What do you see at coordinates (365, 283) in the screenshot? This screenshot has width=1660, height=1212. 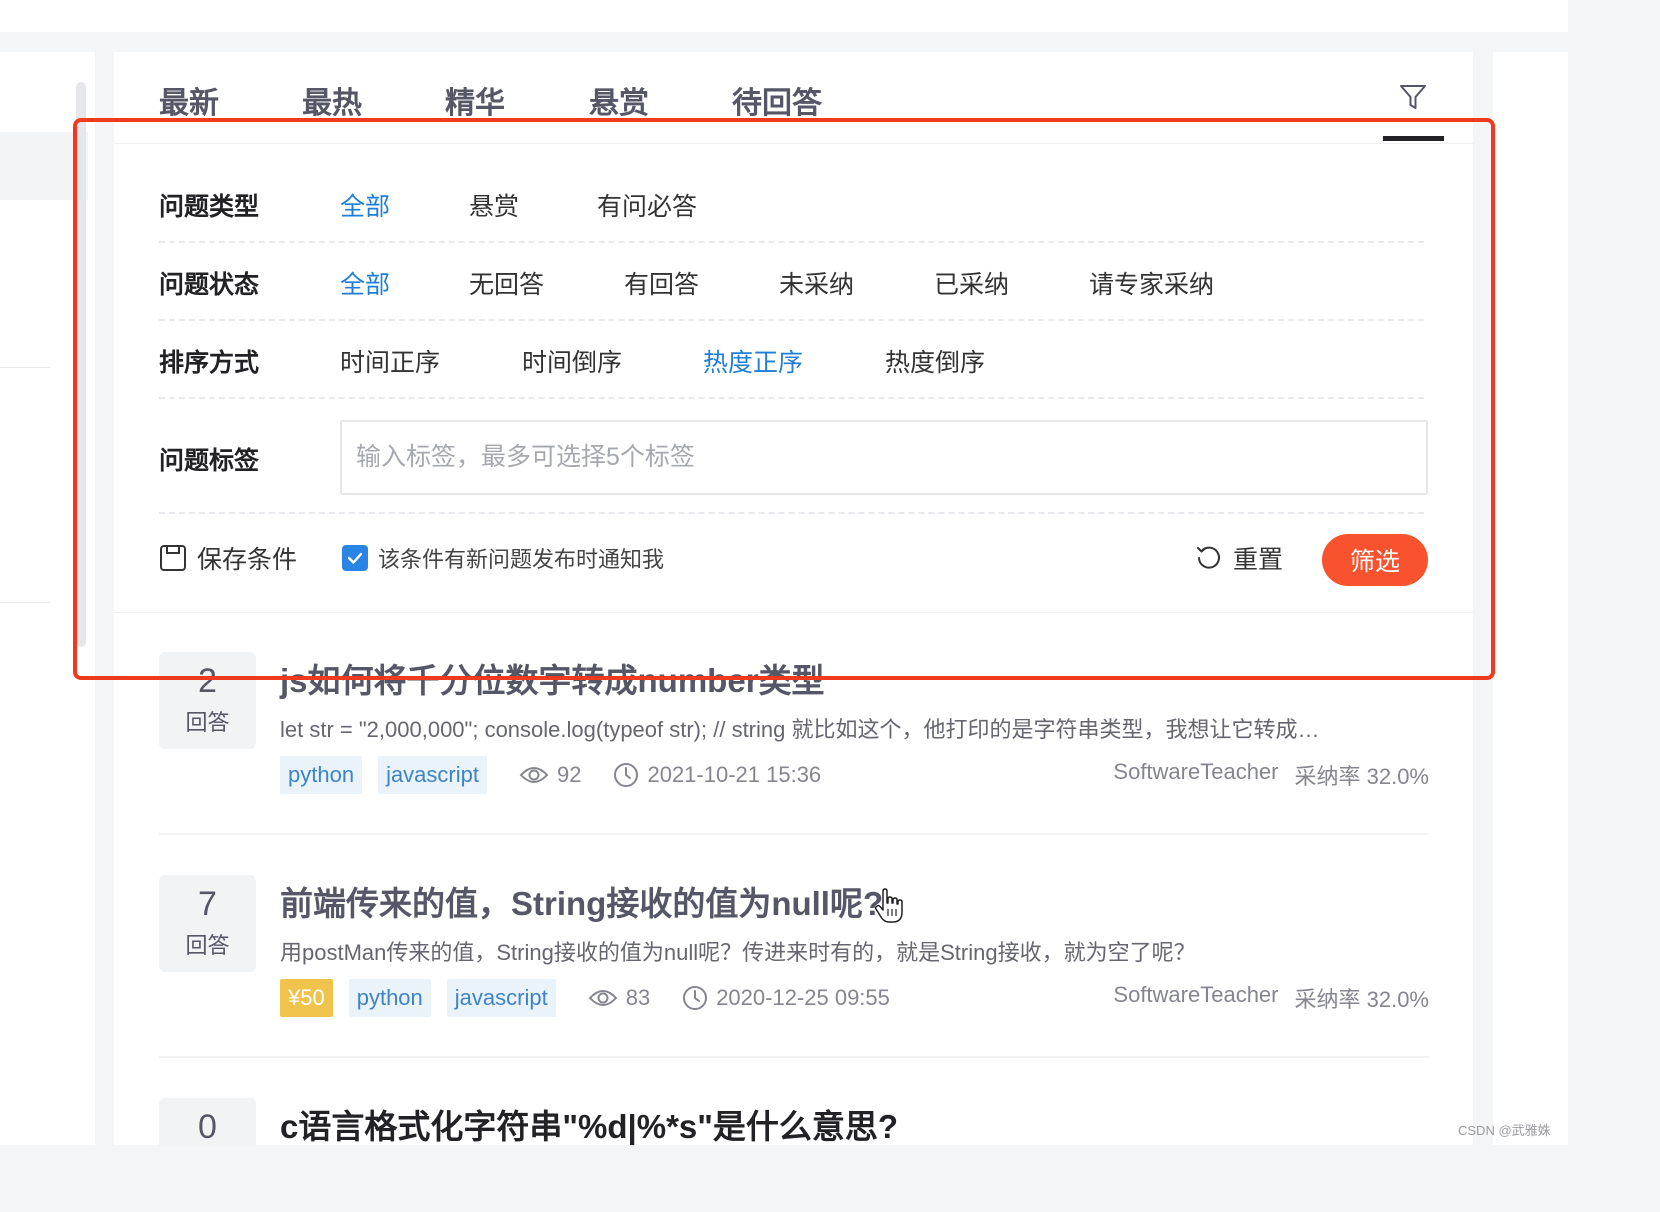 I see `option-status-all: 全部` at bounding box center [365, 283].